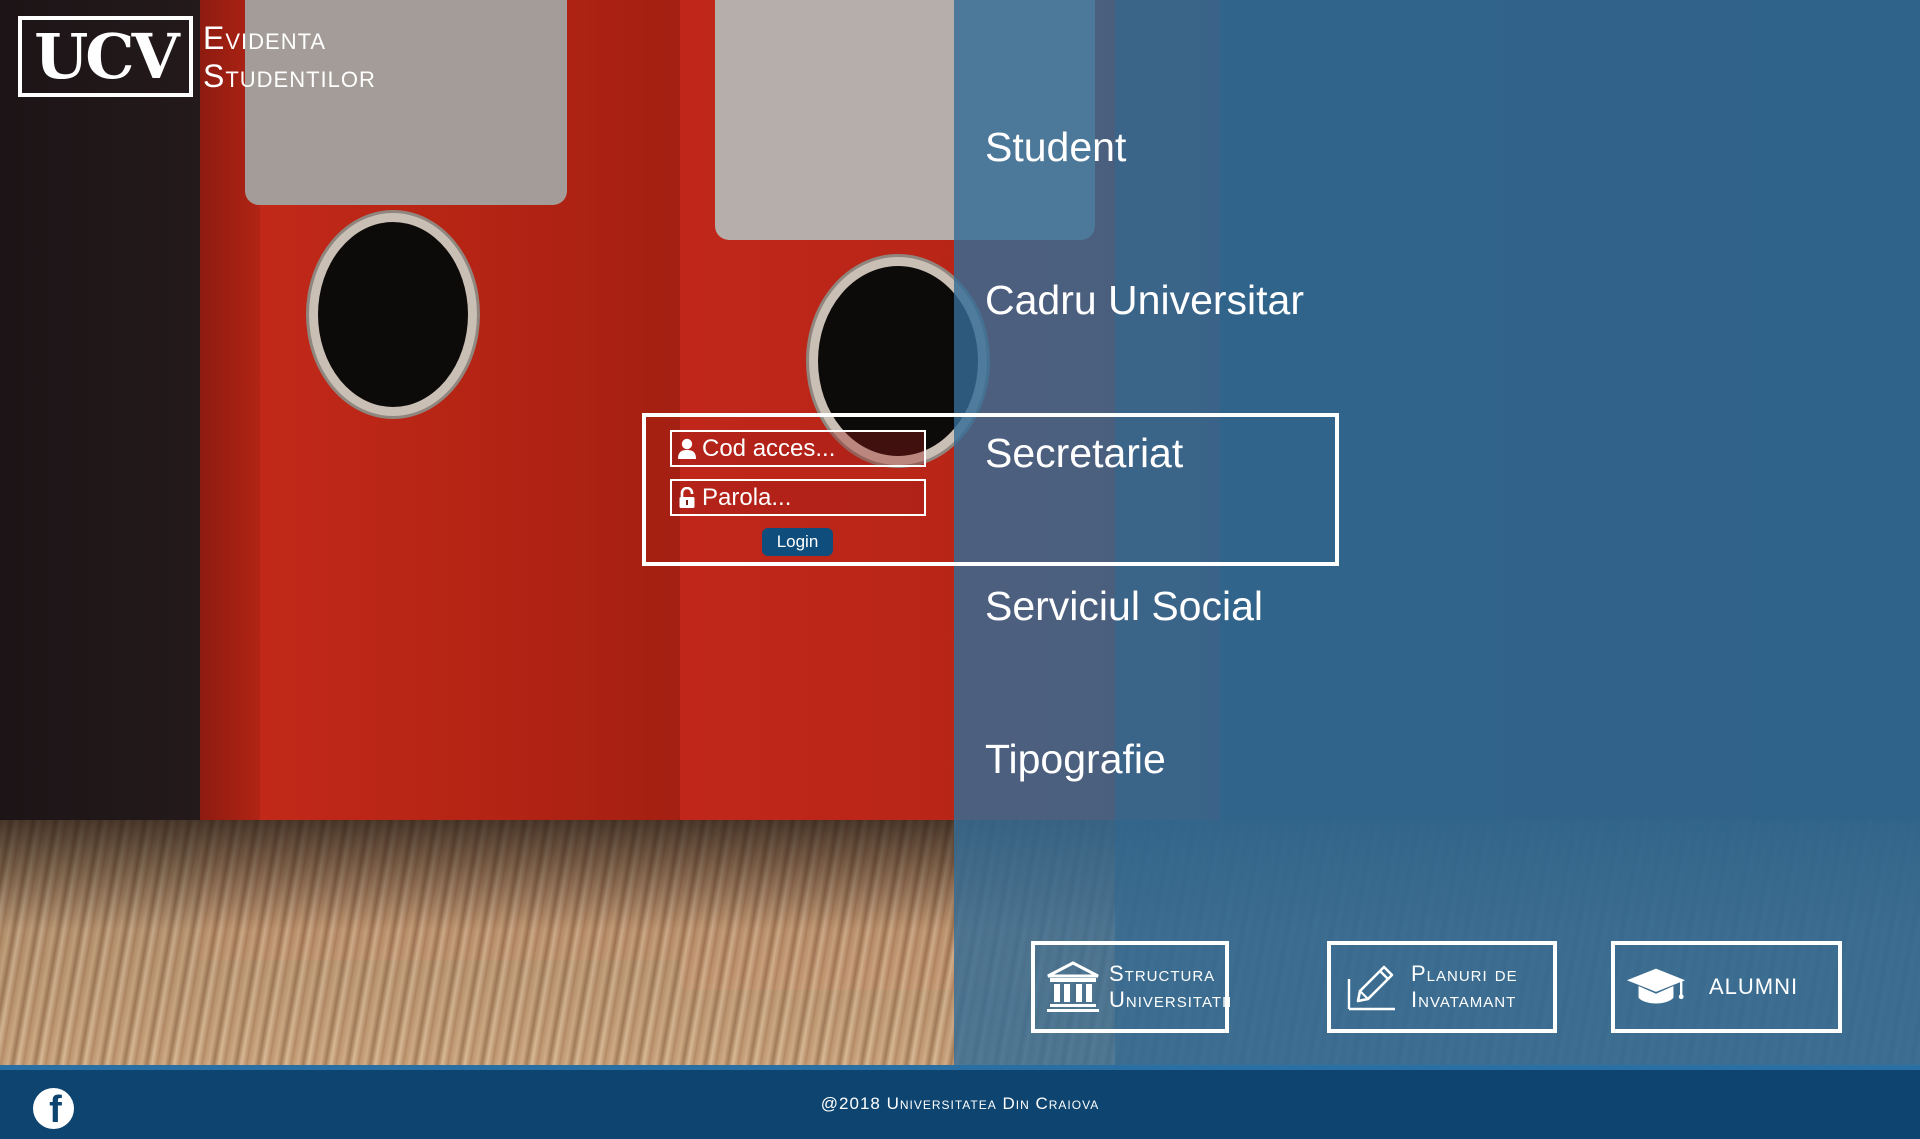  Describe the element at coordinates (289, 75) in the screenshot. I see `site-title-line2: Studentilor` at that location.